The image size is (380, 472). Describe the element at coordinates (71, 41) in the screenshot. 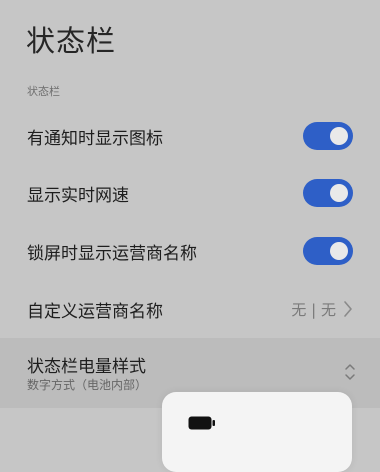

I see `page-title: 状态栏` at that location.